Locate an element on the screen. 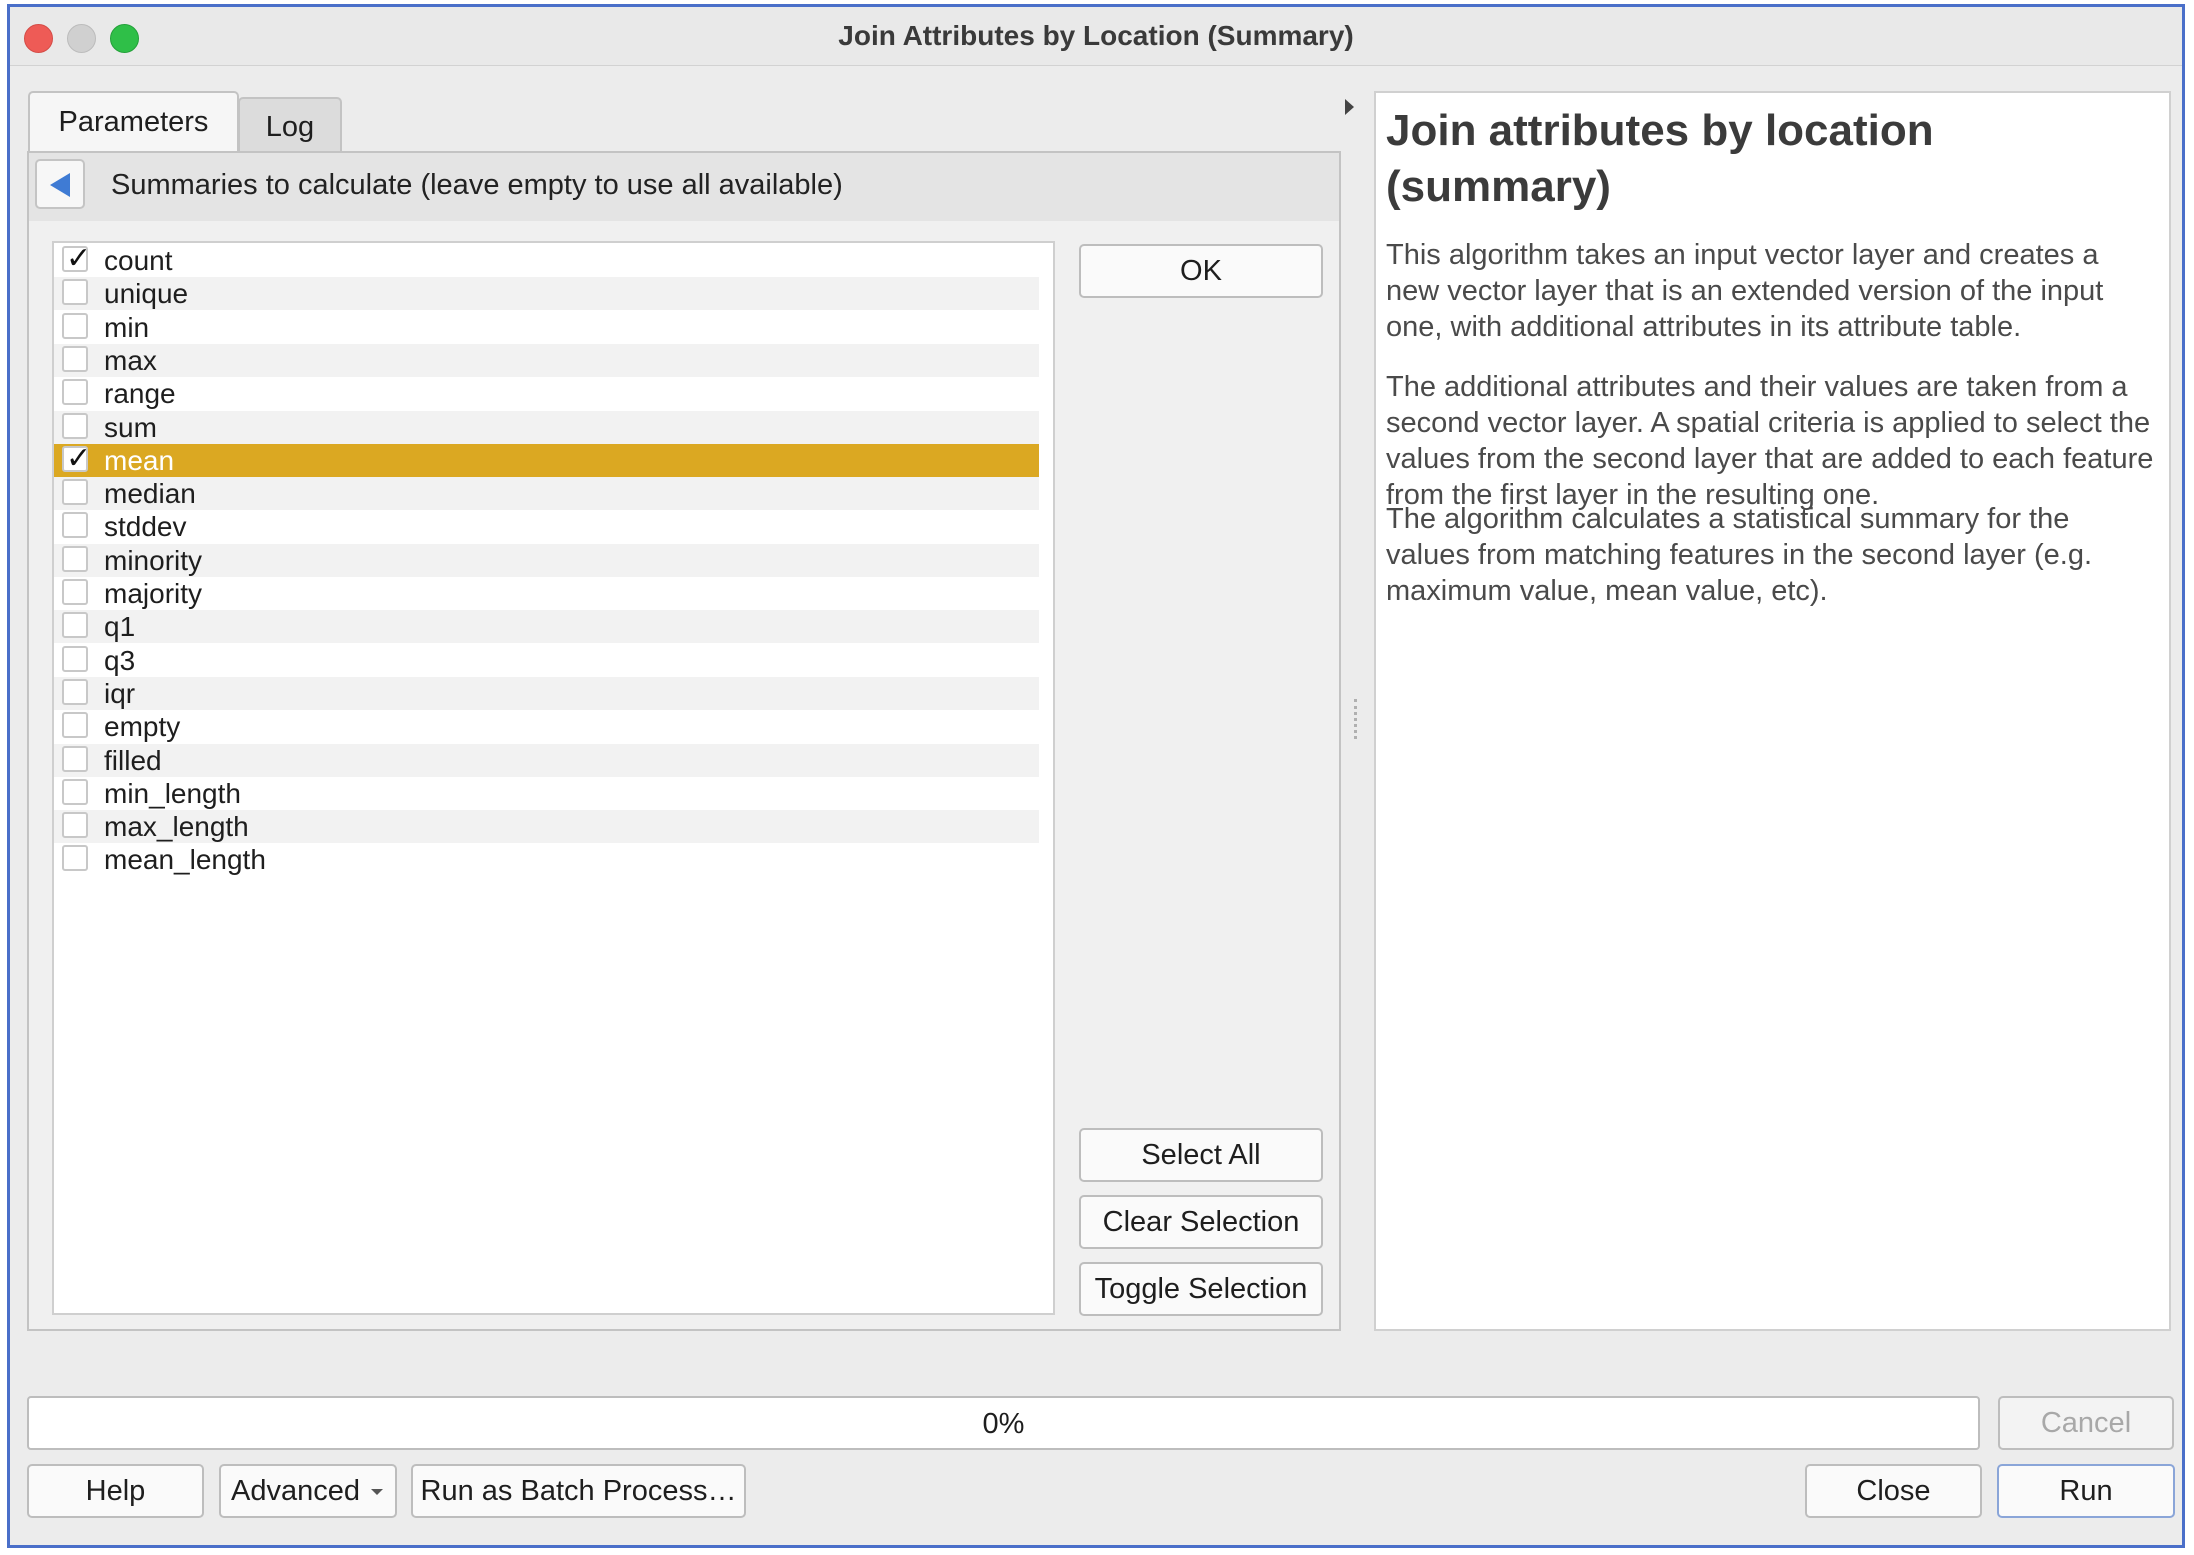 The height and width of the screenshot is (1555, 2194). window-title: Join Attributes by Location (Summary) is located at coordinates (1096, 35).